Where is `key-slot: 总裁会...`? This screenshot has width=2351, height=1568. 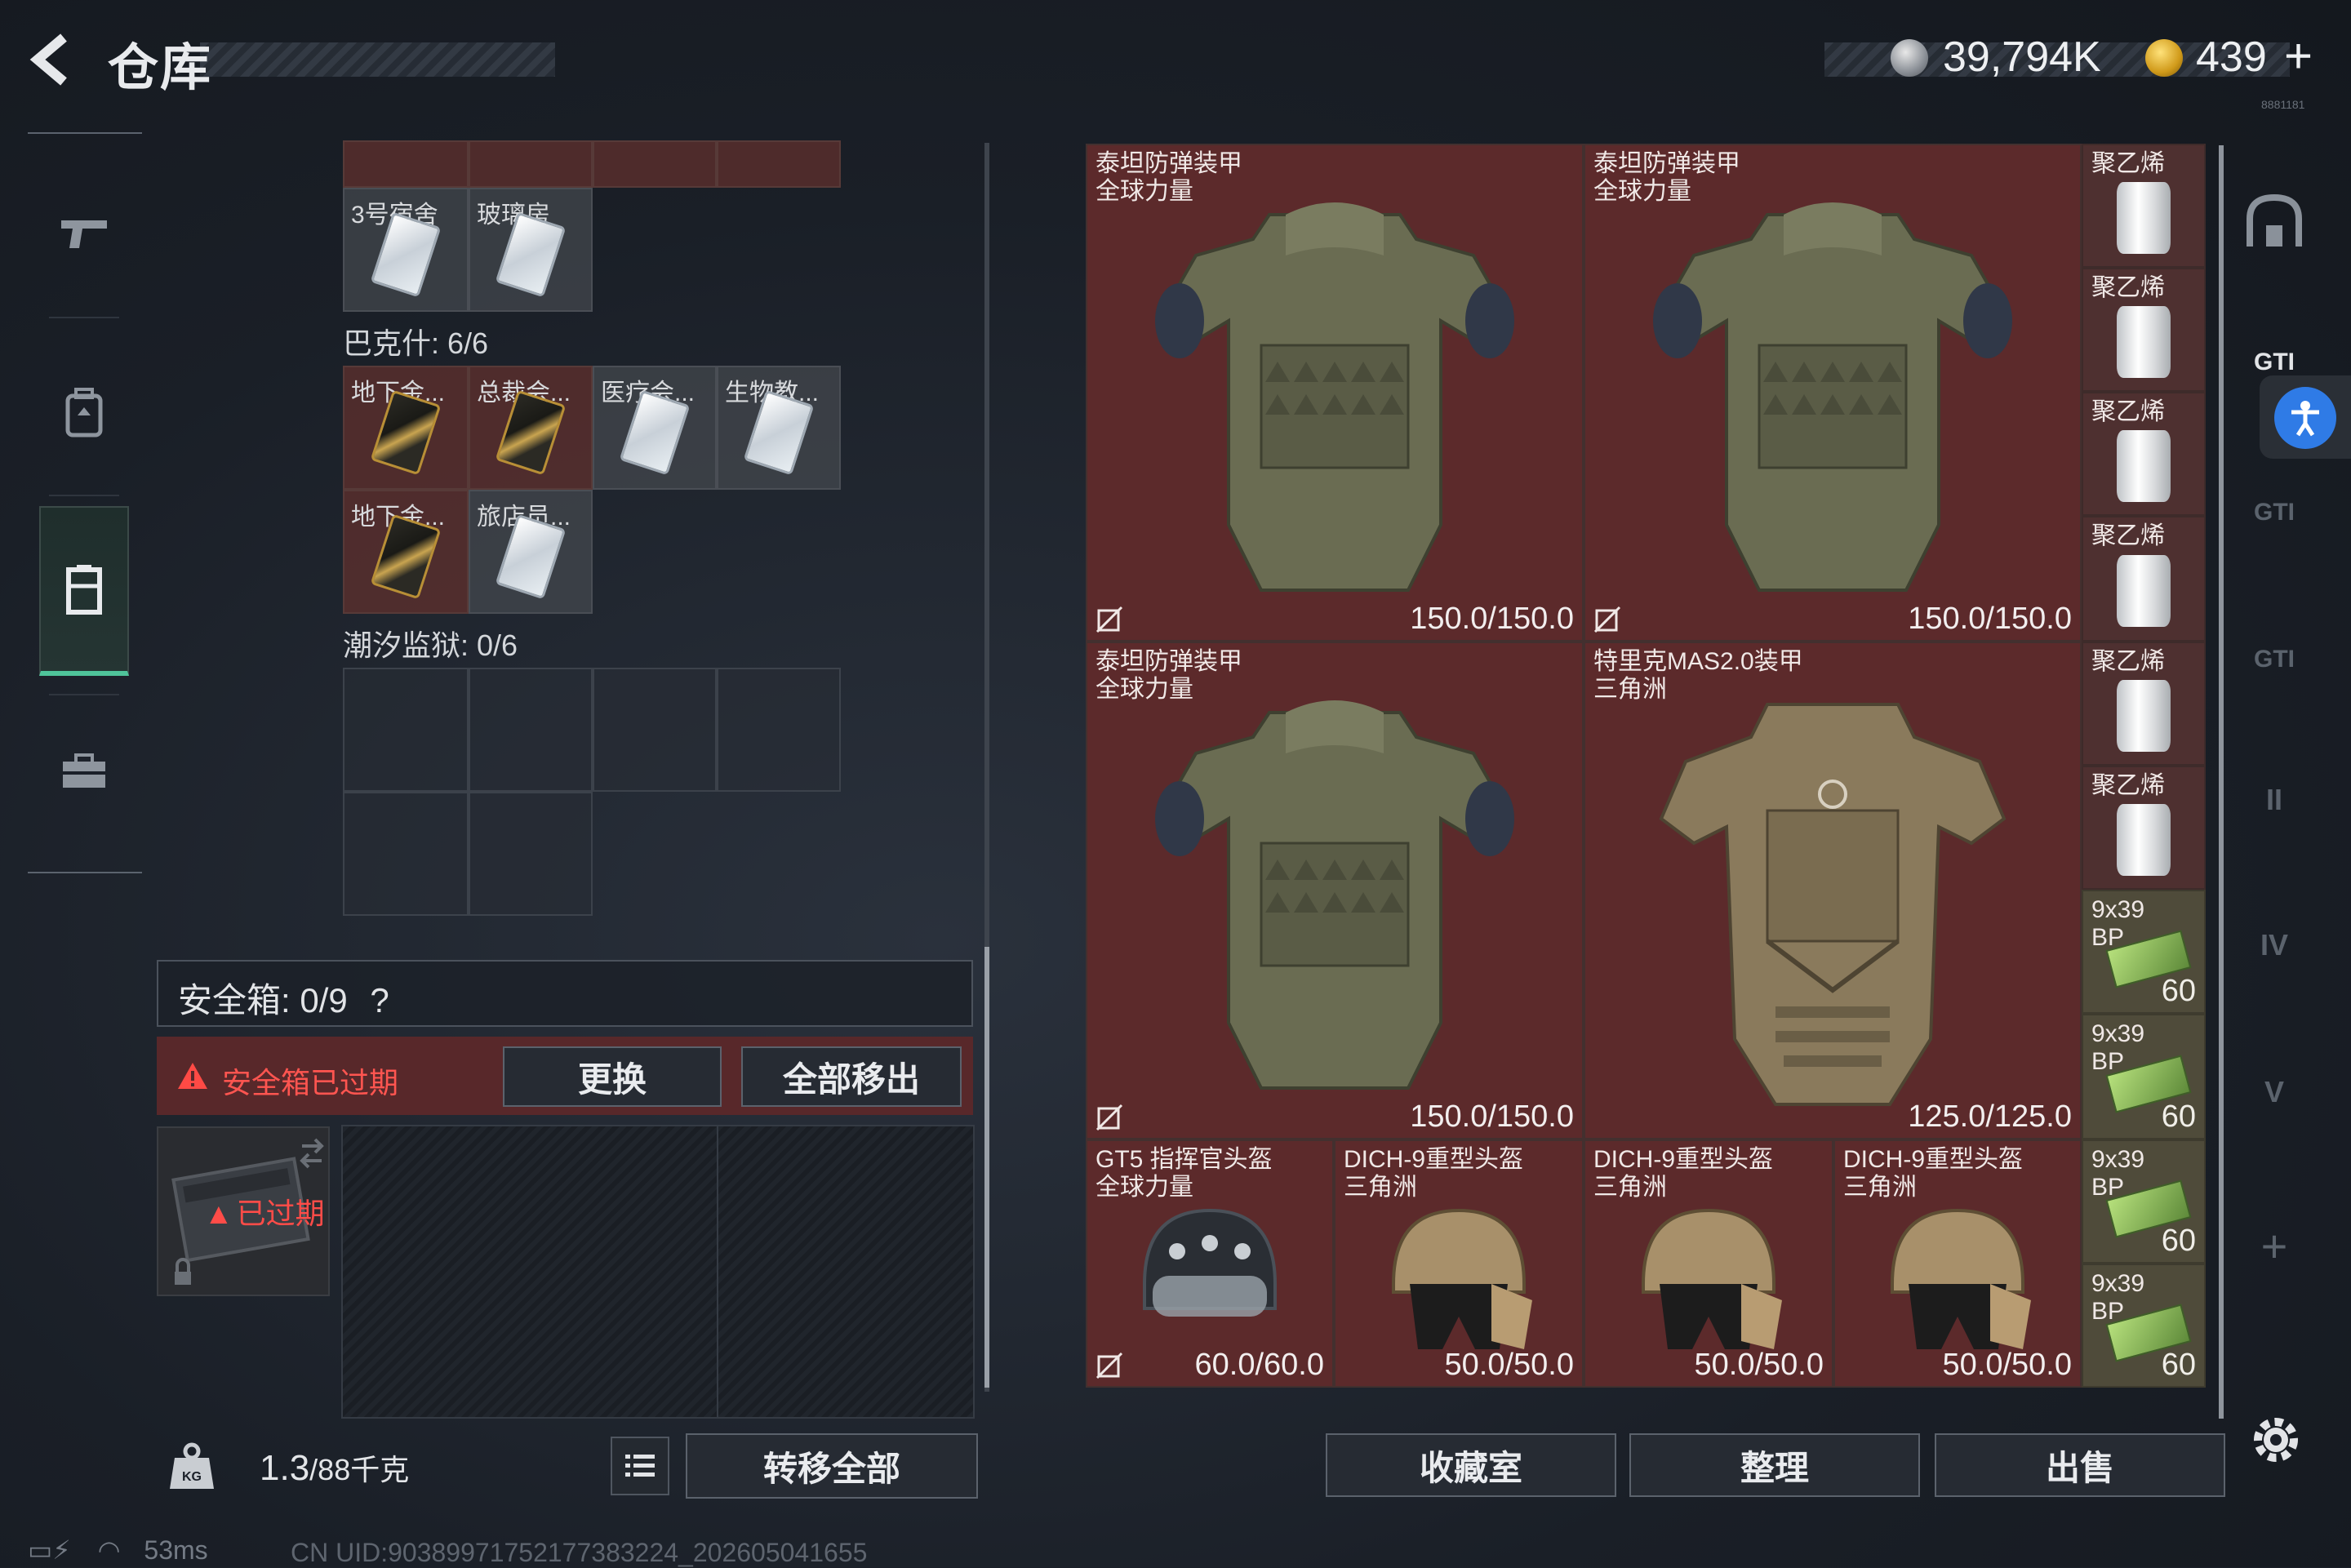
key-slot: 总裁会... is located at coordinates (531, 428).